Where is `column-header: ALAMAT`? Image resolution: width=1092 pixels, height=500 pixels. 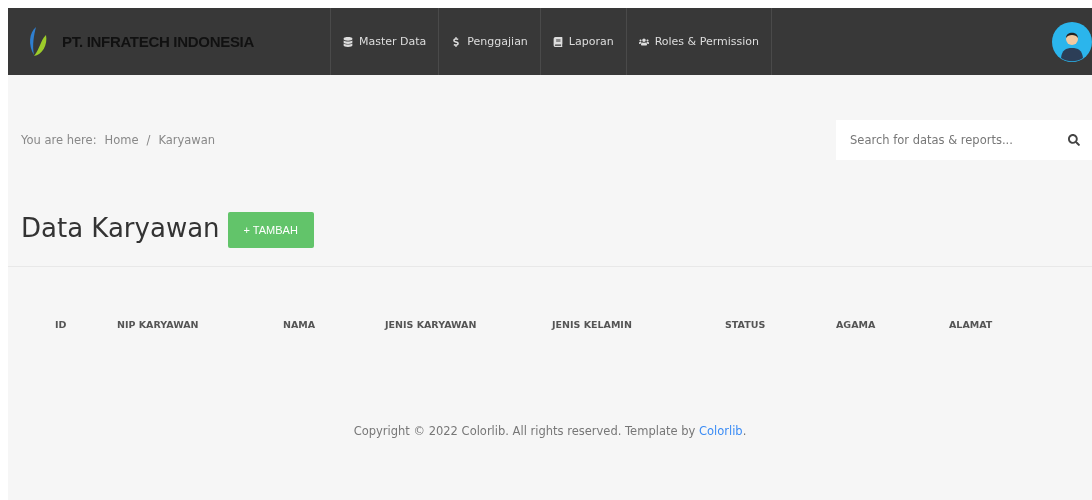
column-header: ALAMAT is located at coordinates (971, 324).